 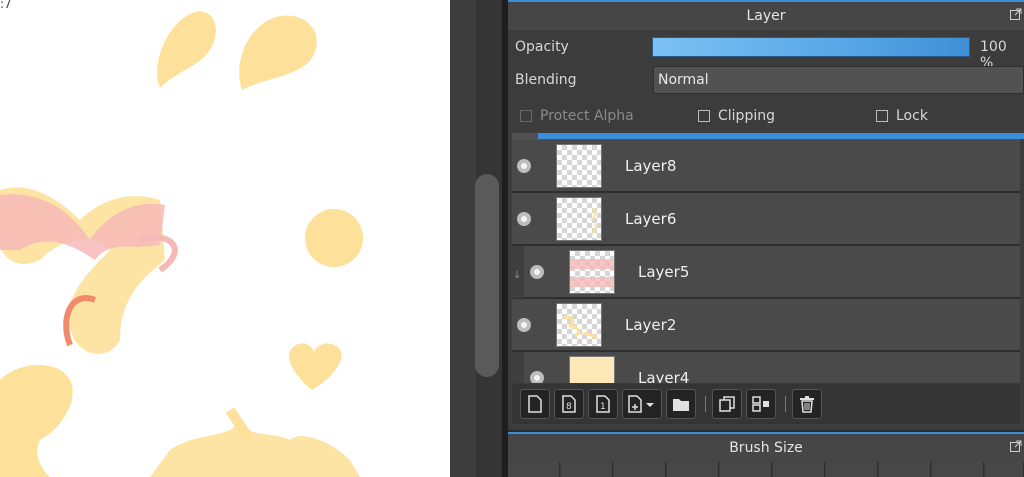 I want to click on delete-layer-button, so click(x=807, y=404).